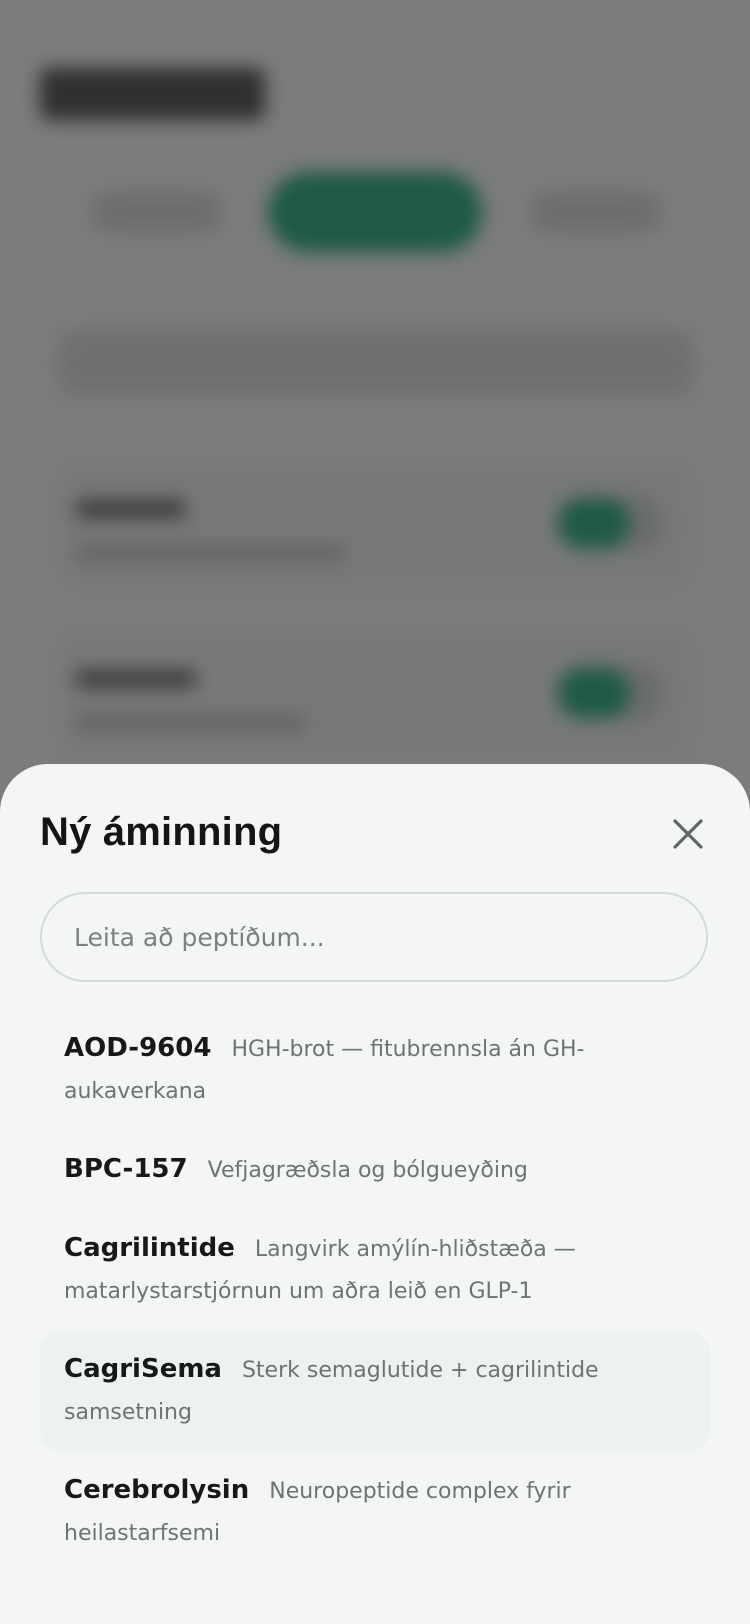  I want to click on close-button, so click(688, 834).